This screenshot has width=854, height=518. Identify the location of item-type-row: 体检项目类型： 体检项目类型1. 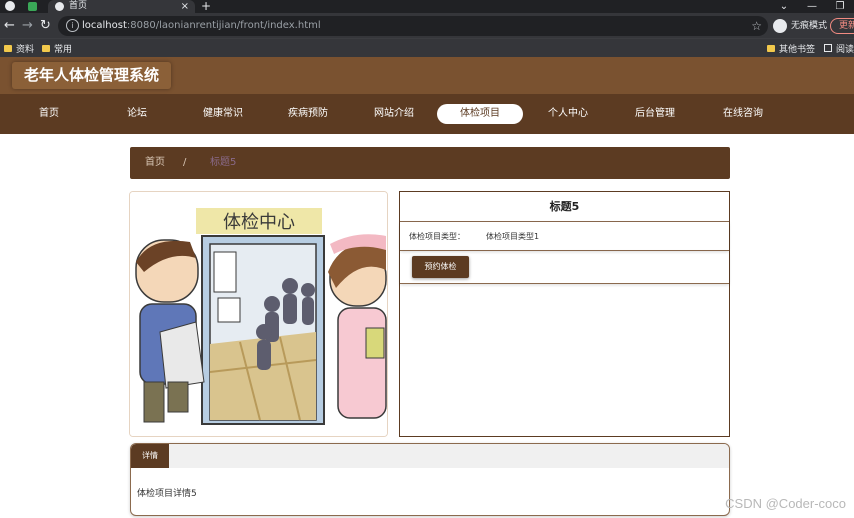
(564, 236).